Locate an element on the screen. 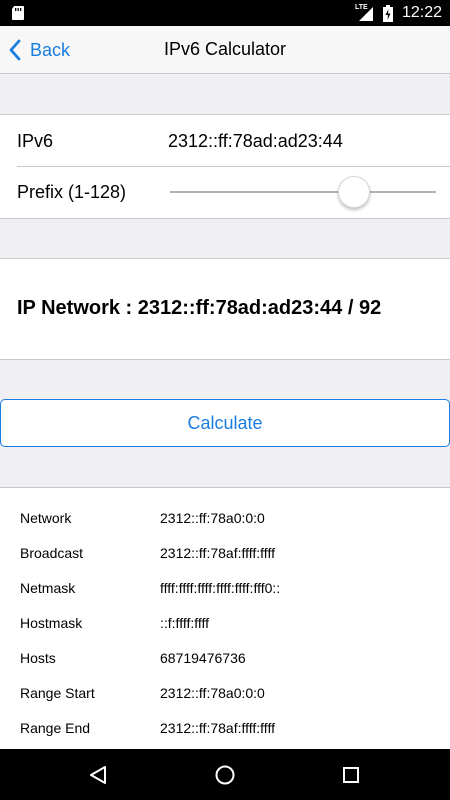  result-row: Range Start 2312::ff:78a0:0:0 is located at coordinates (225, 692).